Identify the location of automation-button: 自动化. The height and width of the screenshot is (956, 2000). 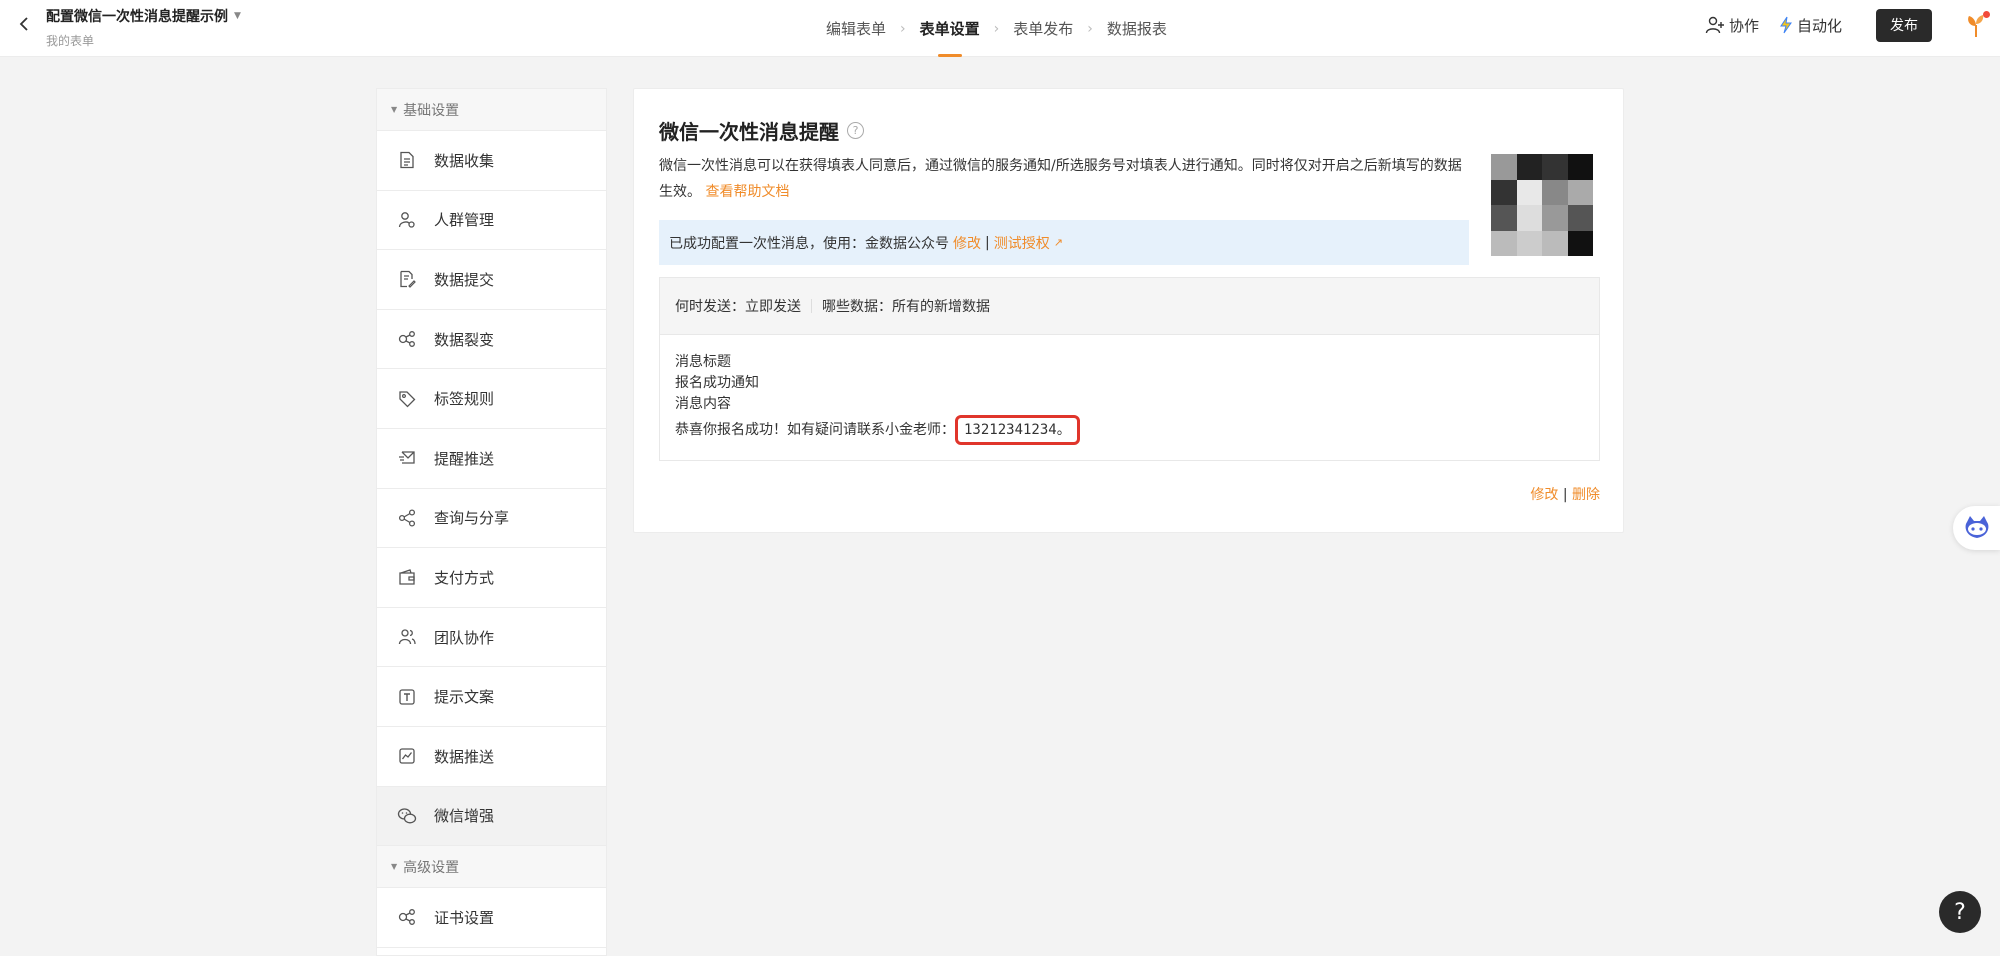
(1810, 25).